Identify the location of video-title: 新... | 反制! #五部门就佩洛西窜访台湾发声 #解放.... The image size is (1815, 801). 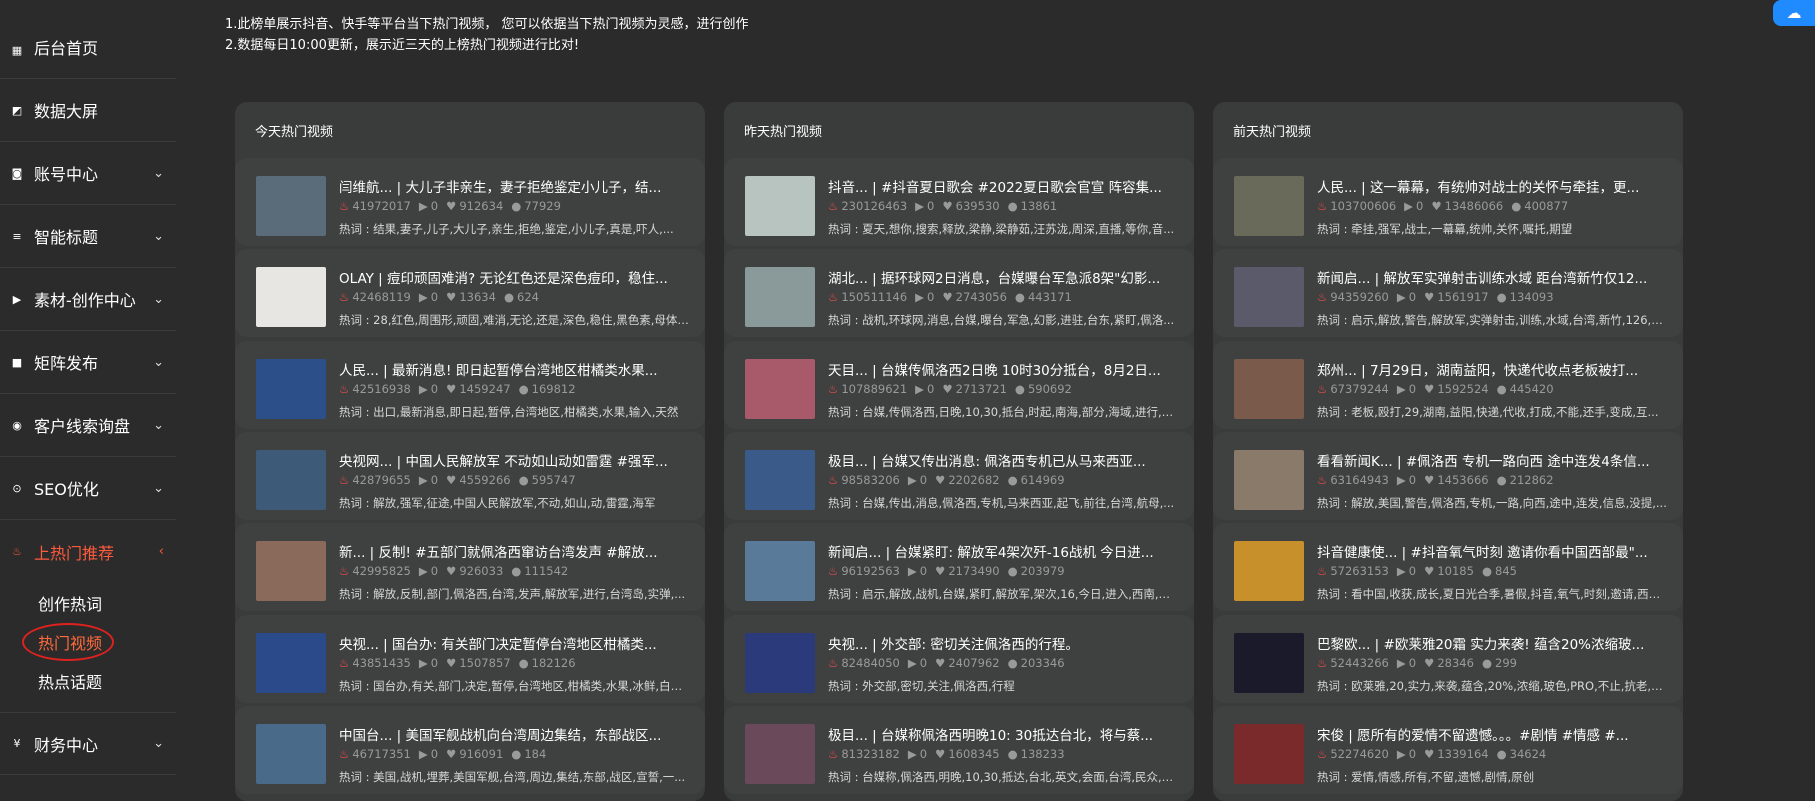
(514, 551).